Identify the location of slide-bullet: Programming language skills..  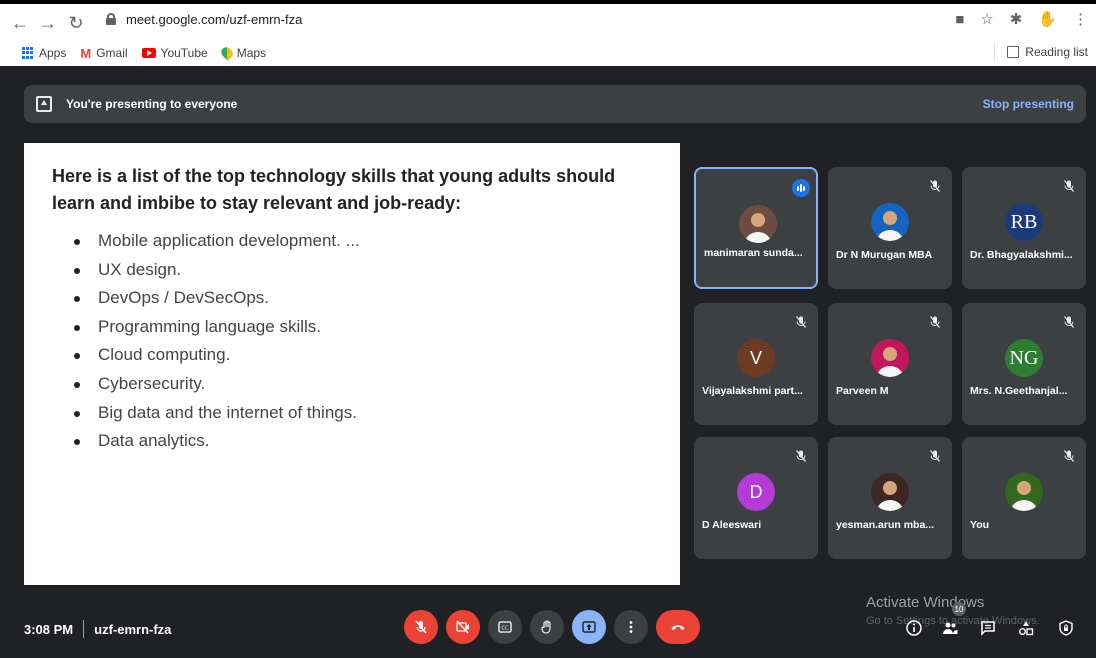
(352, 327).